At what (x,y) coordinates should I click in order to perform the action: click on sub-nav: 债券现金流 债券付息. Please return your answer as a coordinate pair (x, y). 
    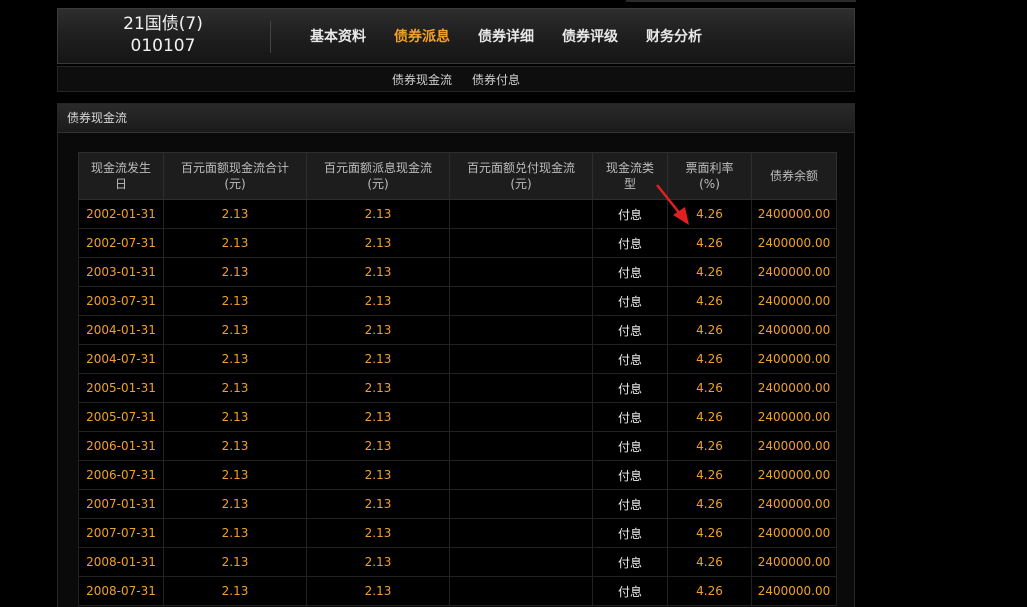
    Looking at the image, I should click on (456, 79).